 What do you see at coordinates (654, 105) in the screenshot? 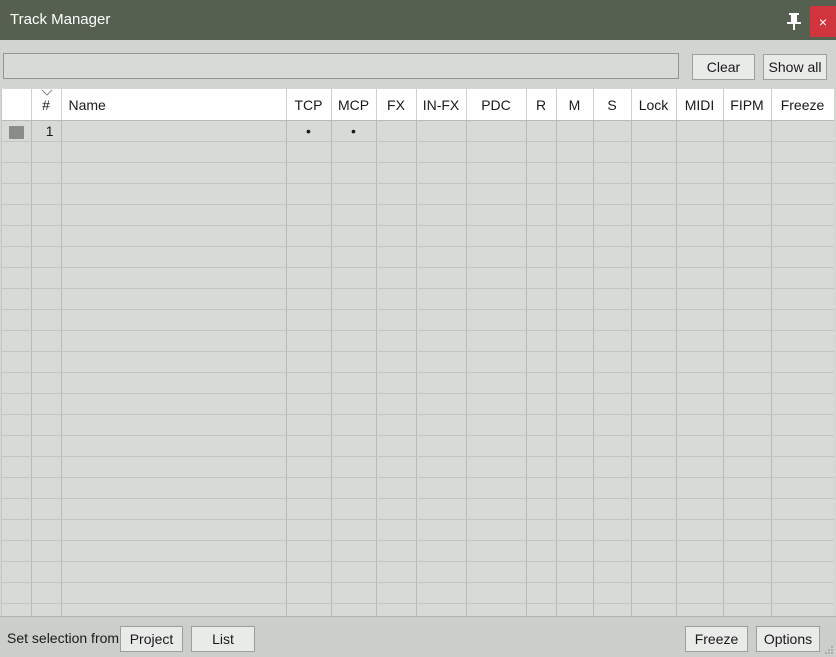
I see `column-header-lock: Lock` at bounding box center [654, 105].